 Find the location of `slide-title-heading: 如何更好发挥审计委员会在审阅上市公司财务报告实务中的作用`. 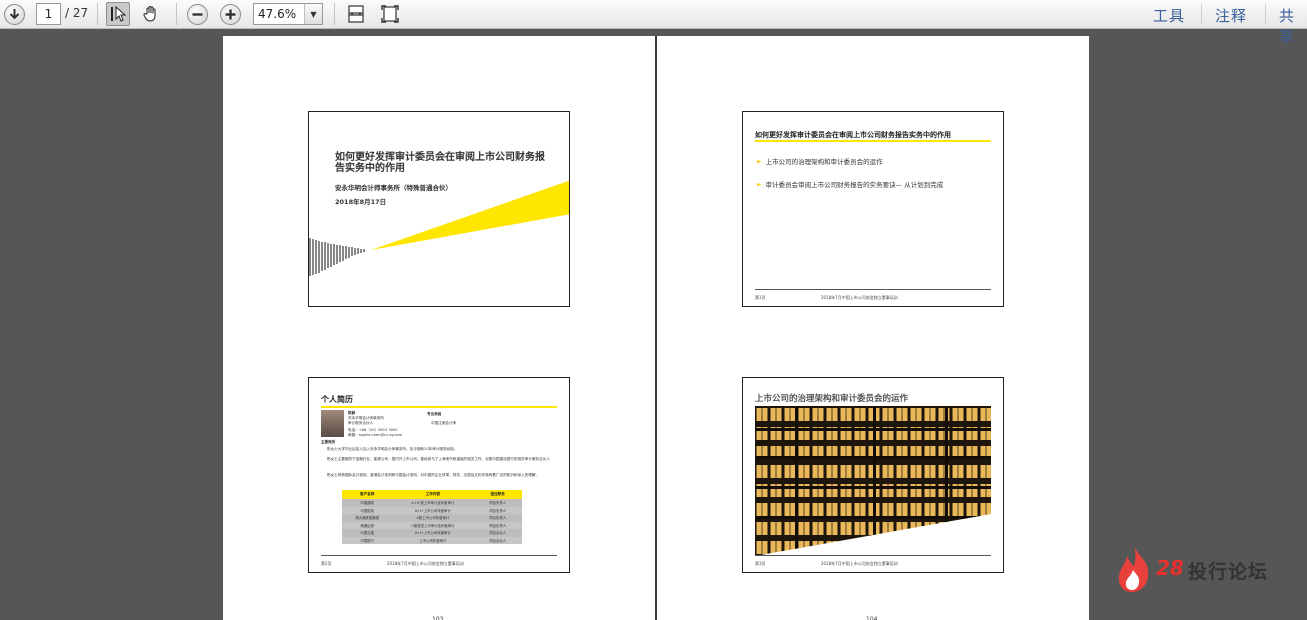

slide-title-heading: 如何更好发挥审计委员会在审阅上市公司财务报告实务中的作用 is located at coordinates (440, 163).